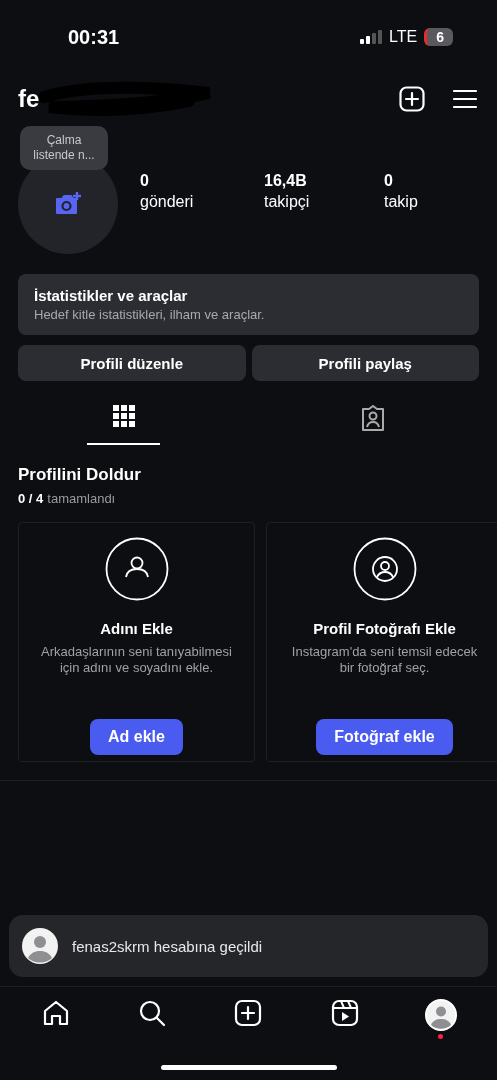  Describe the element at coordinates (80, 475) in the screenshot. I see `section-title: Profilini Doldur` at that location.